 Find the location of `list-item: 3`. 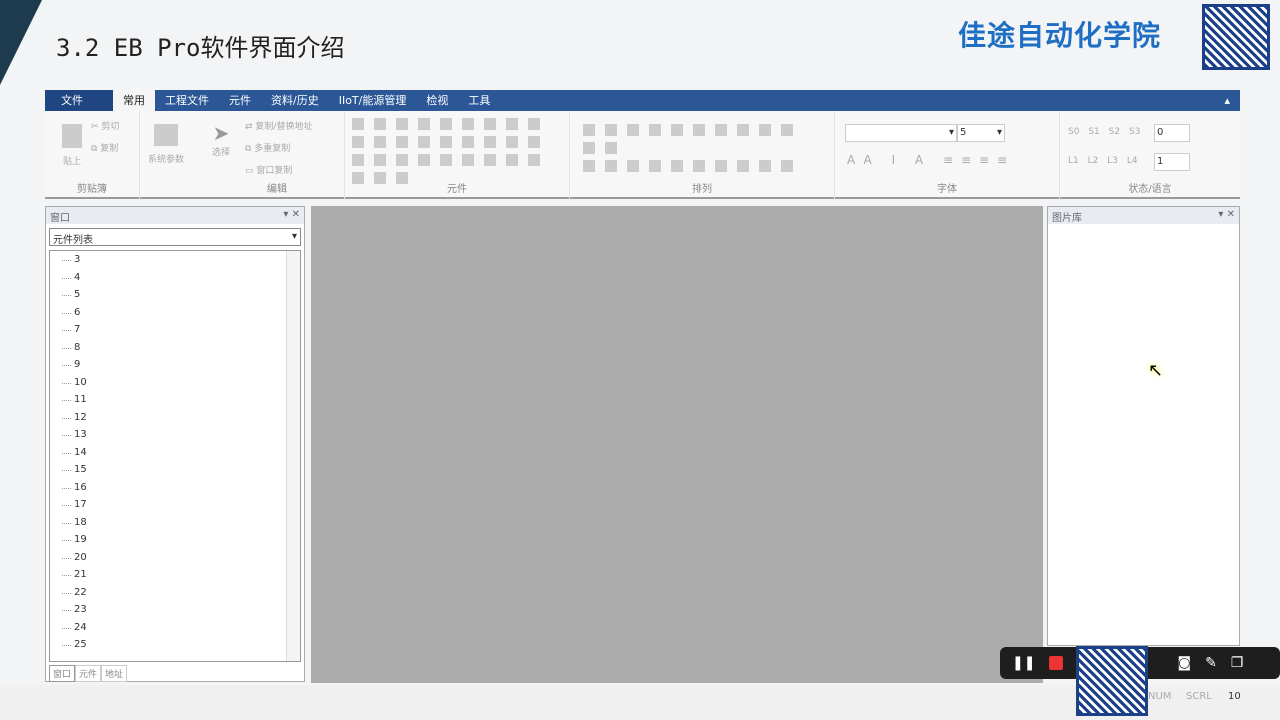

list-item: 3 is located at coordinates (175, 260).